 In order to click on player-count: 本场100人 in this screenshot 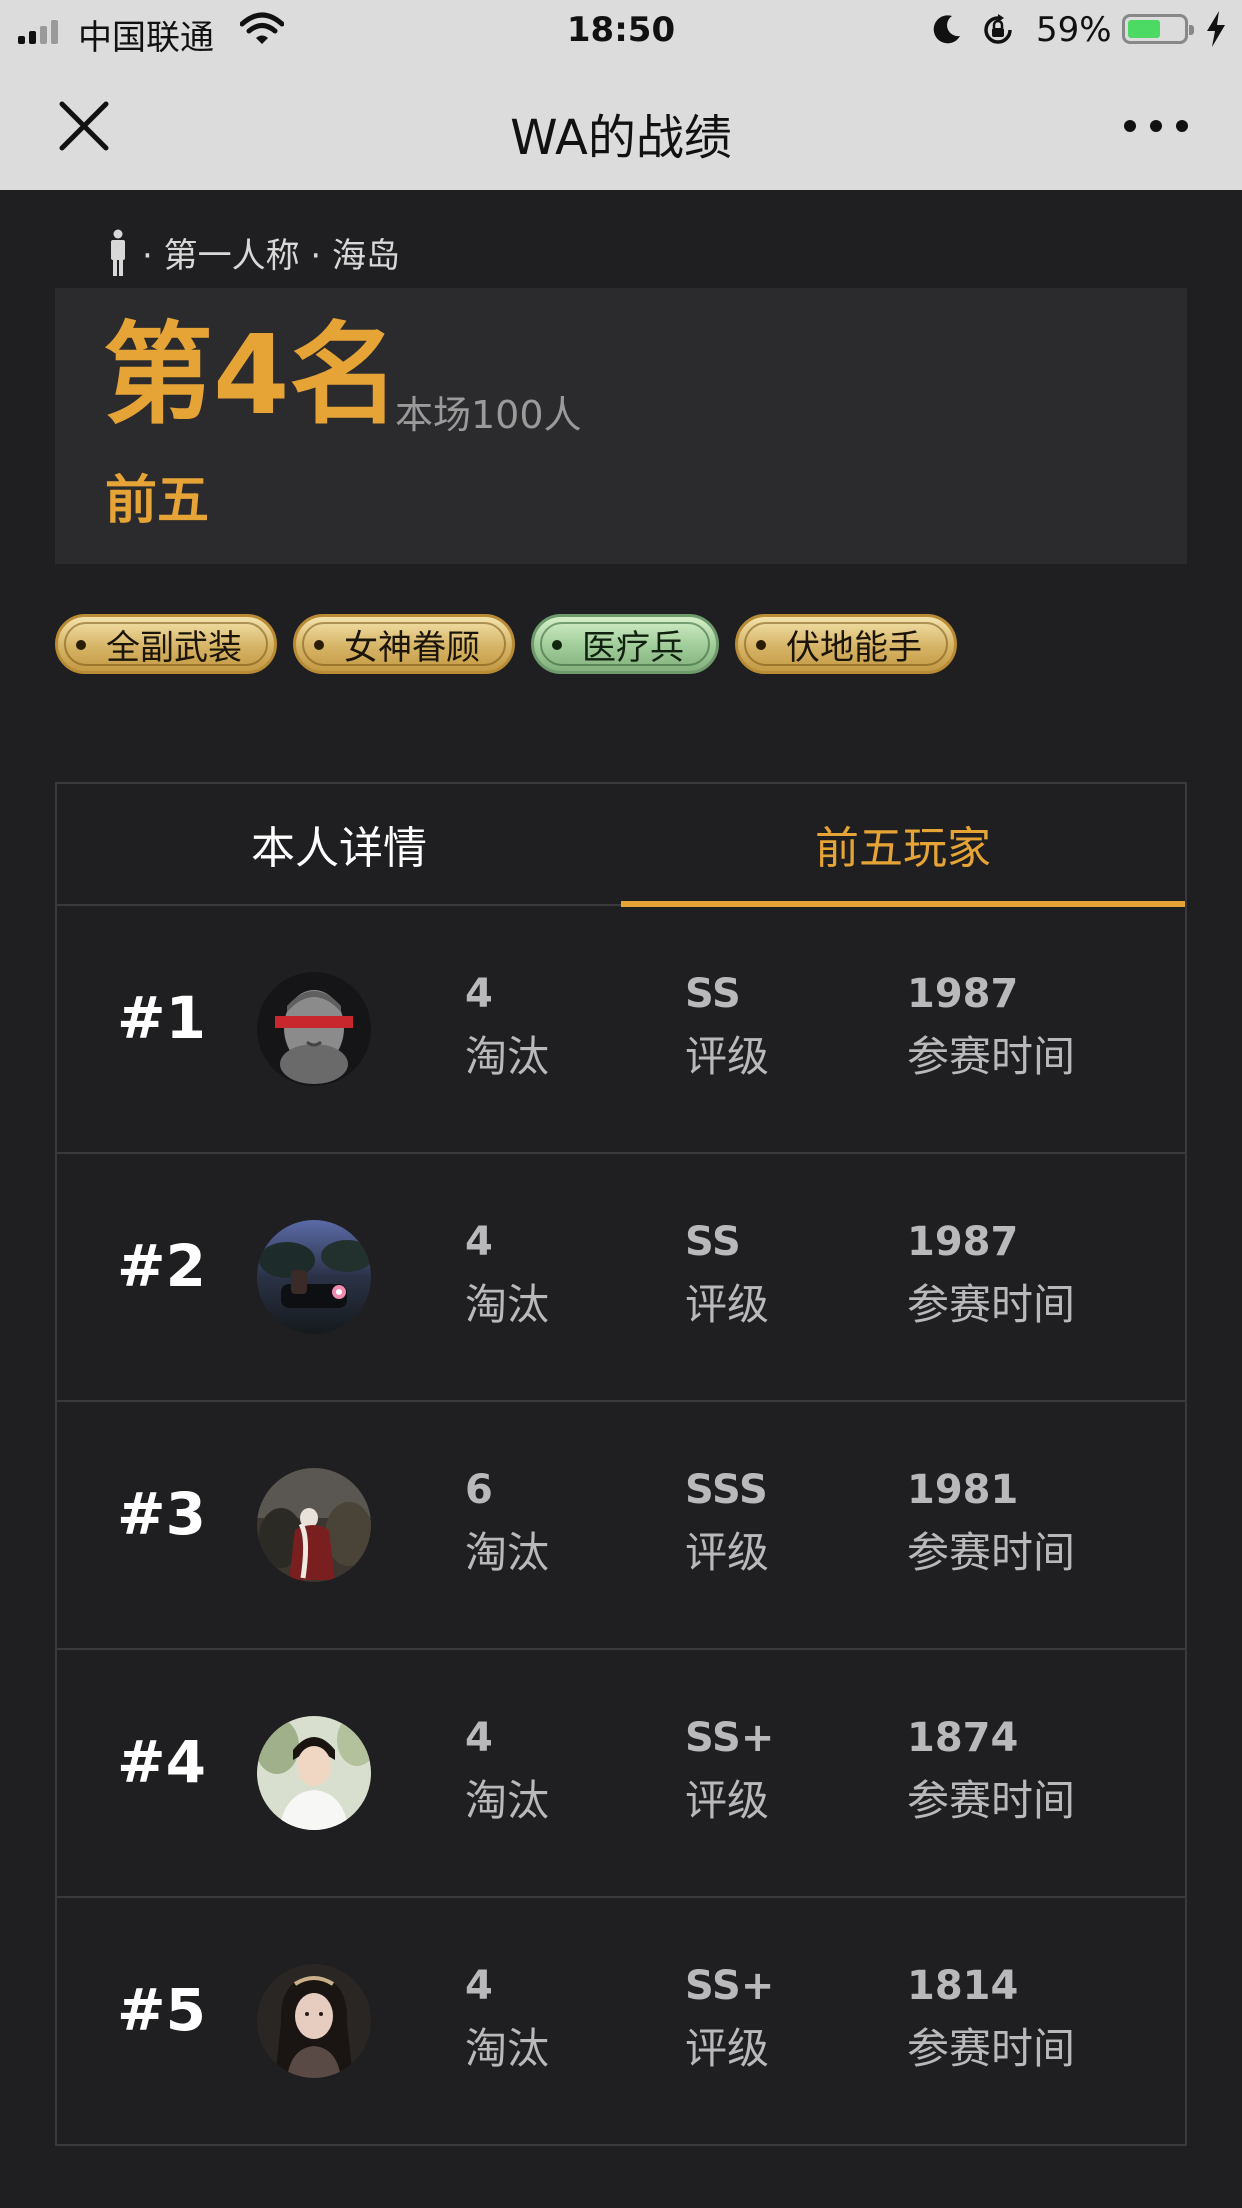, I will do `click(488, 415)`.